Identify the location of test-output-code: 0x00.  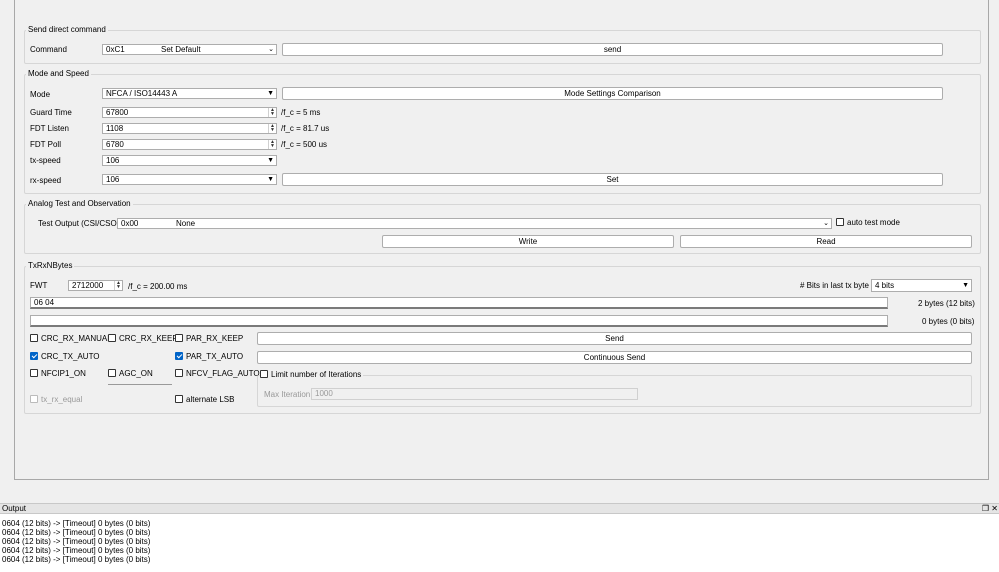
(130, 223).